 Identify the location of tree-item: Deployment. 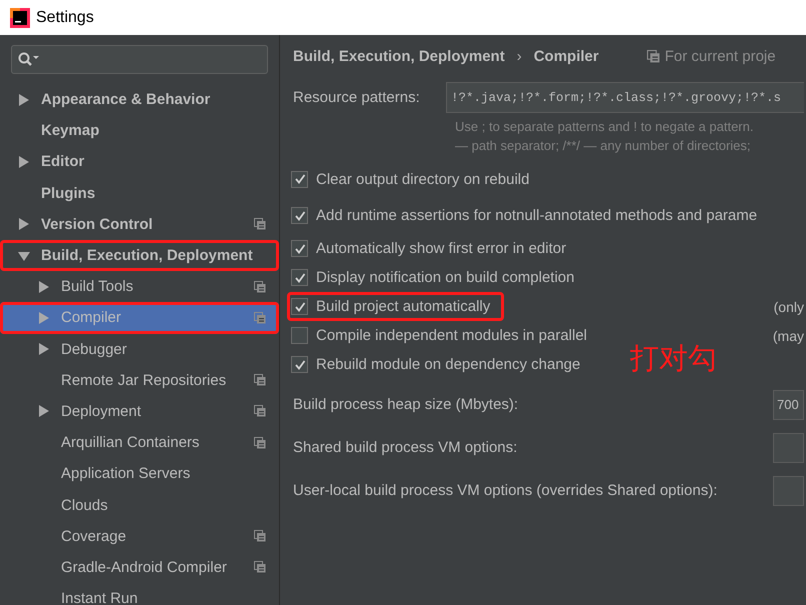
(139, 412).